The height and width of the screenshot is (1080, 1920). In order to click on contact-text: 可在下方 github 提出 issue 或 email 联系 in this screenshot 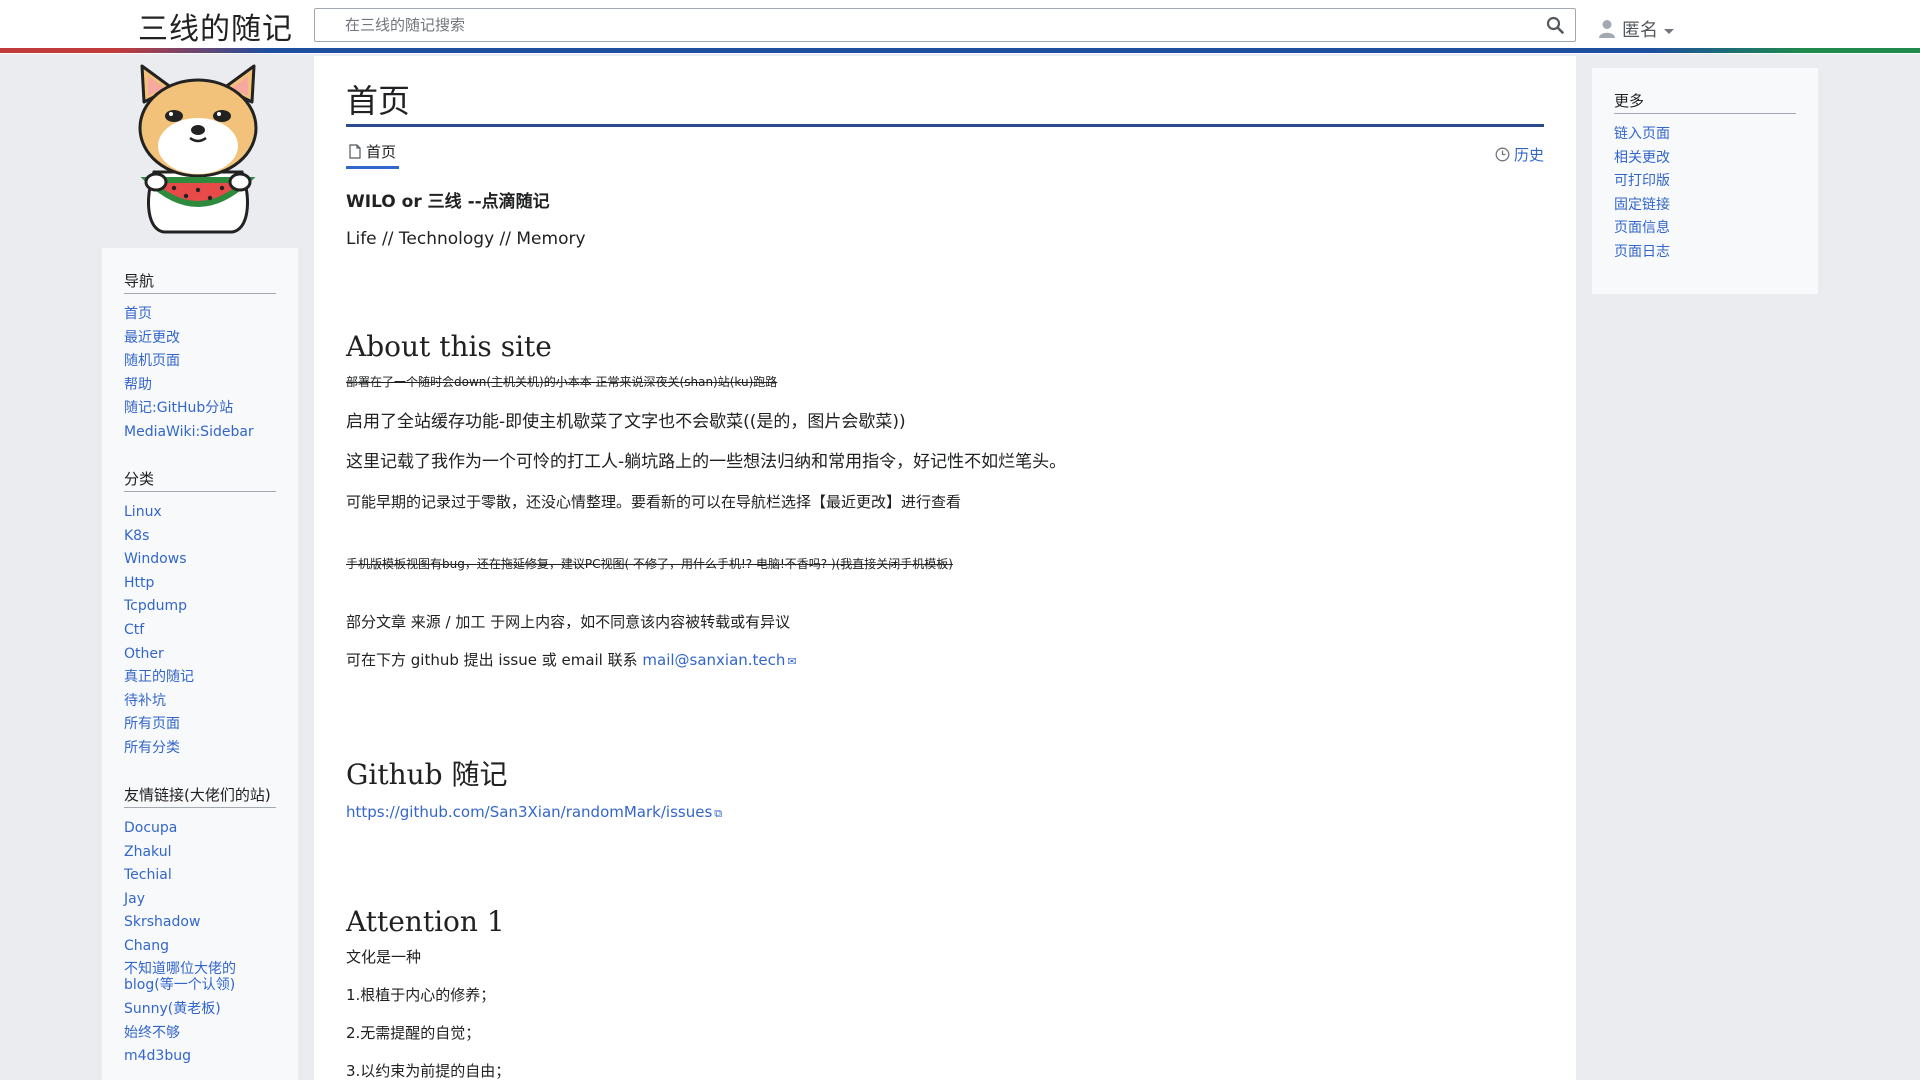, I will do `click(494, 660)`.